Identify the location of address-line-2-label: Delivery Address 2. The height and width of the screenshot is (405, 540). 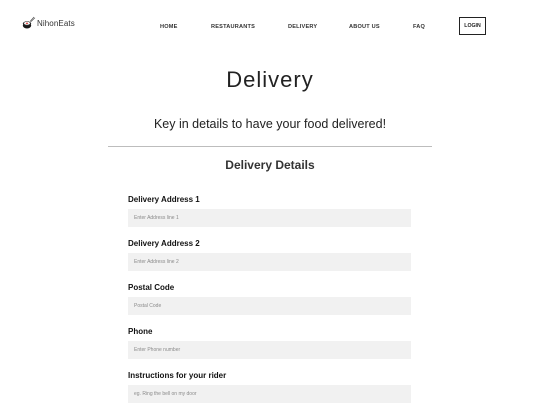
(164, 243).